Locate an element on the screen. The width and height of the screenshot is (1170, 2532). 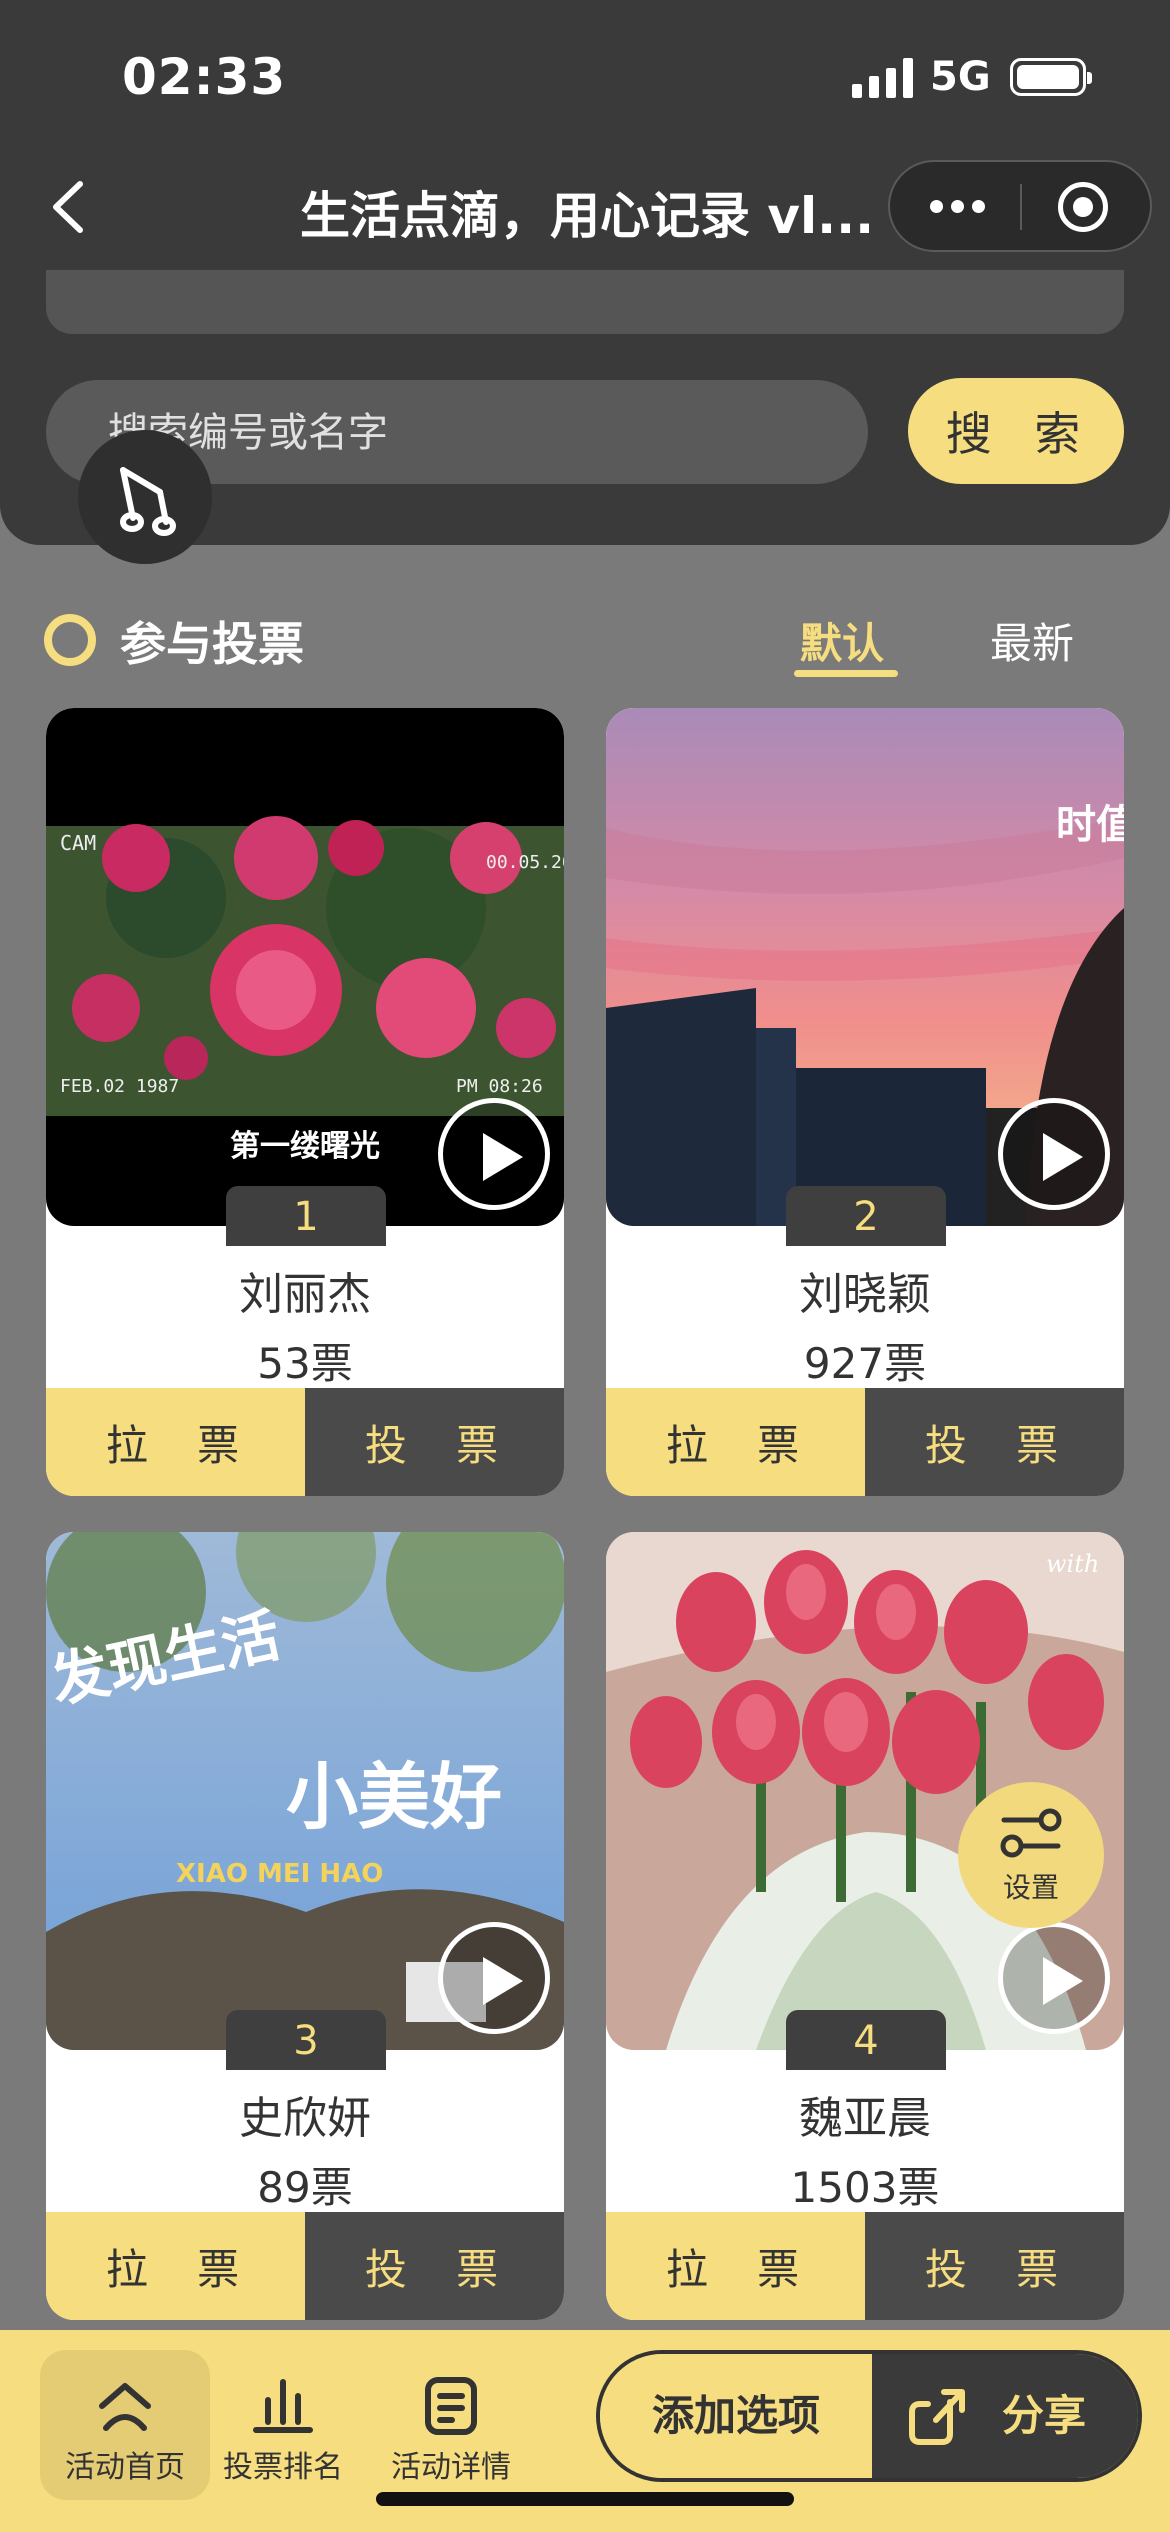
nav-item-details: 活动详情 is located at coordinates (451, 2425).